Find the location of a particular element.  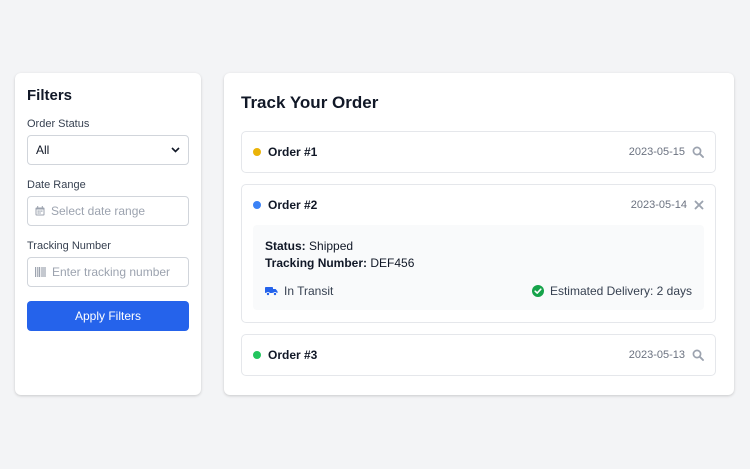

order-status-select: All is located at coordinates (108, 150).